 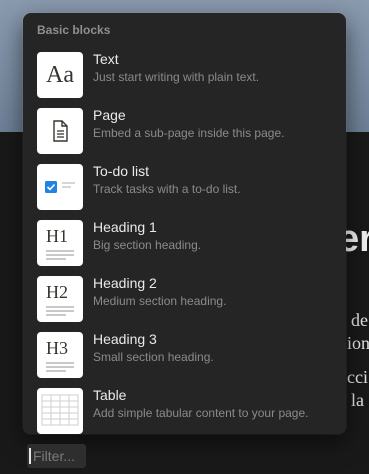 What do you see at coordinates (357, 377) in the screenshot?
I see `page-text-fragment: cci` at bounding box center [357, 377].